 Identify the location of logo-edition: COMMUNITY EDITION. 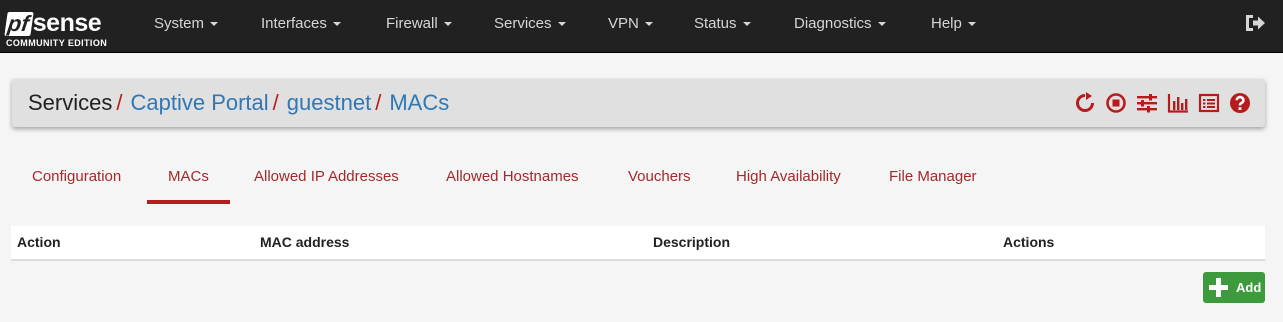
(57, 43).